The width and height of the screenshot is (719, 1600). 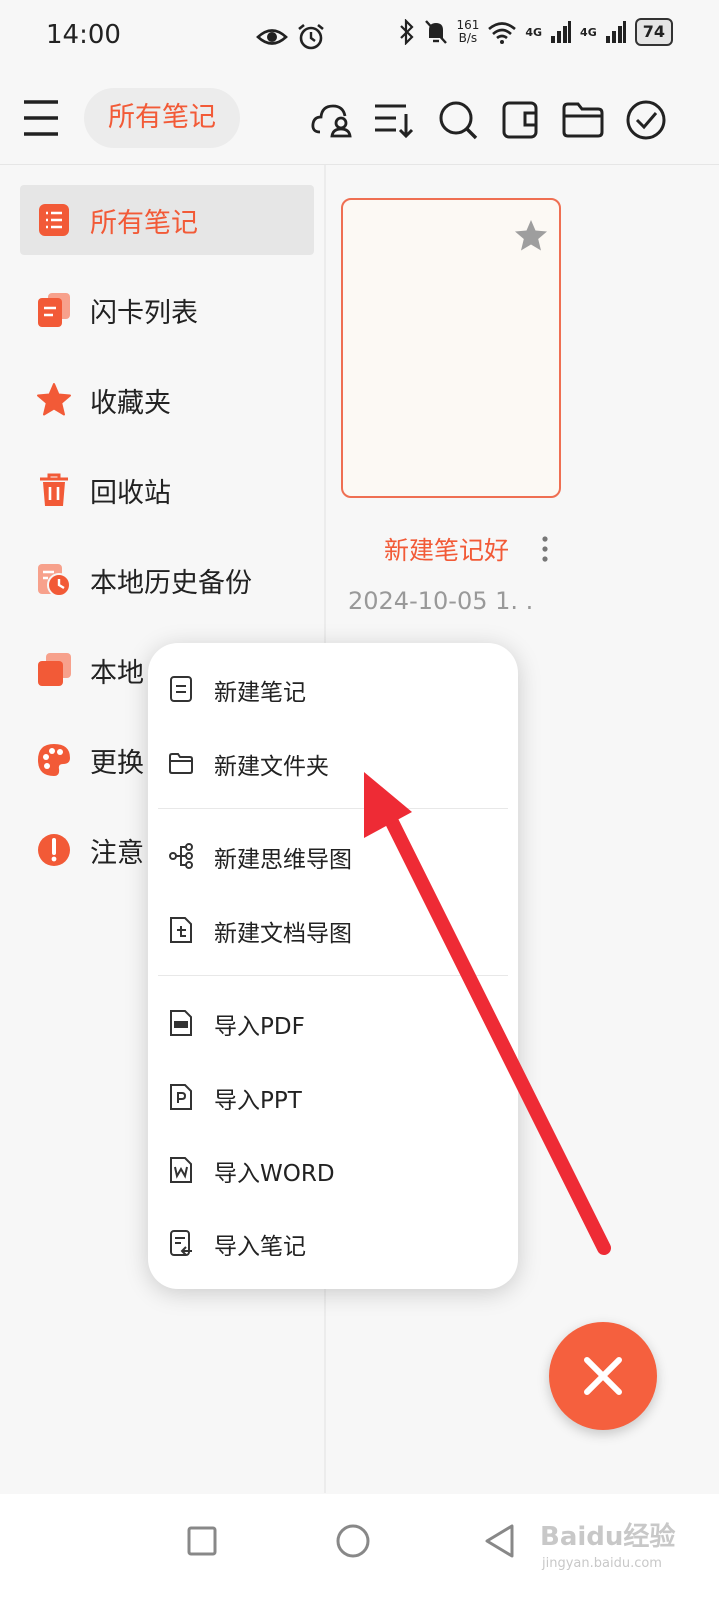 I want to click on watermark-logo: Baidu经验, so click(x=608, y=1537).